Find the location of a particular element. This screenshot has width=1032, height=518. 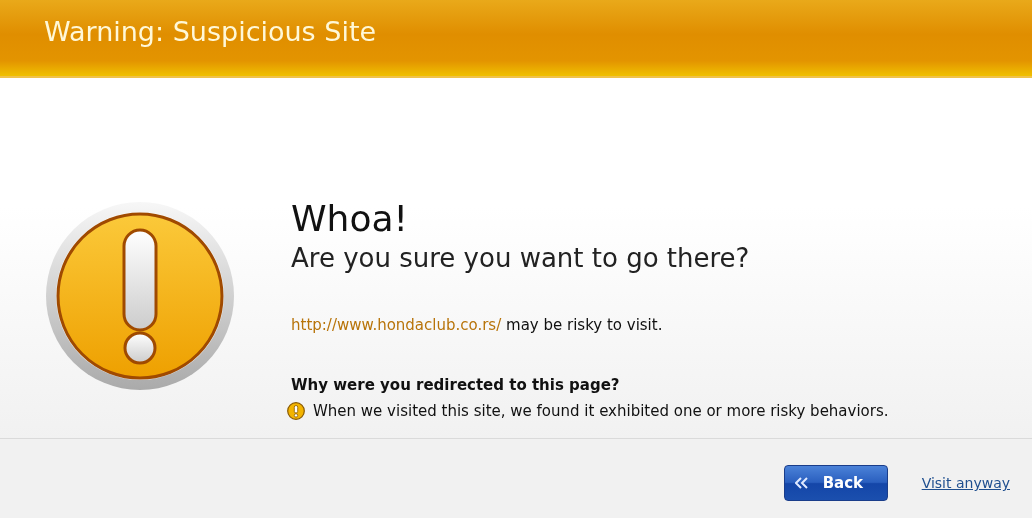

reason-title: Why were you redirected to this page? is located at coordinates (455, 385).